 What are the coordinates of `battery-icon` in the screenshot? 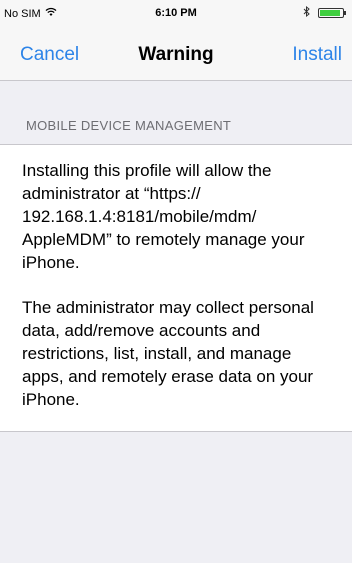 It's located at (332, 13).